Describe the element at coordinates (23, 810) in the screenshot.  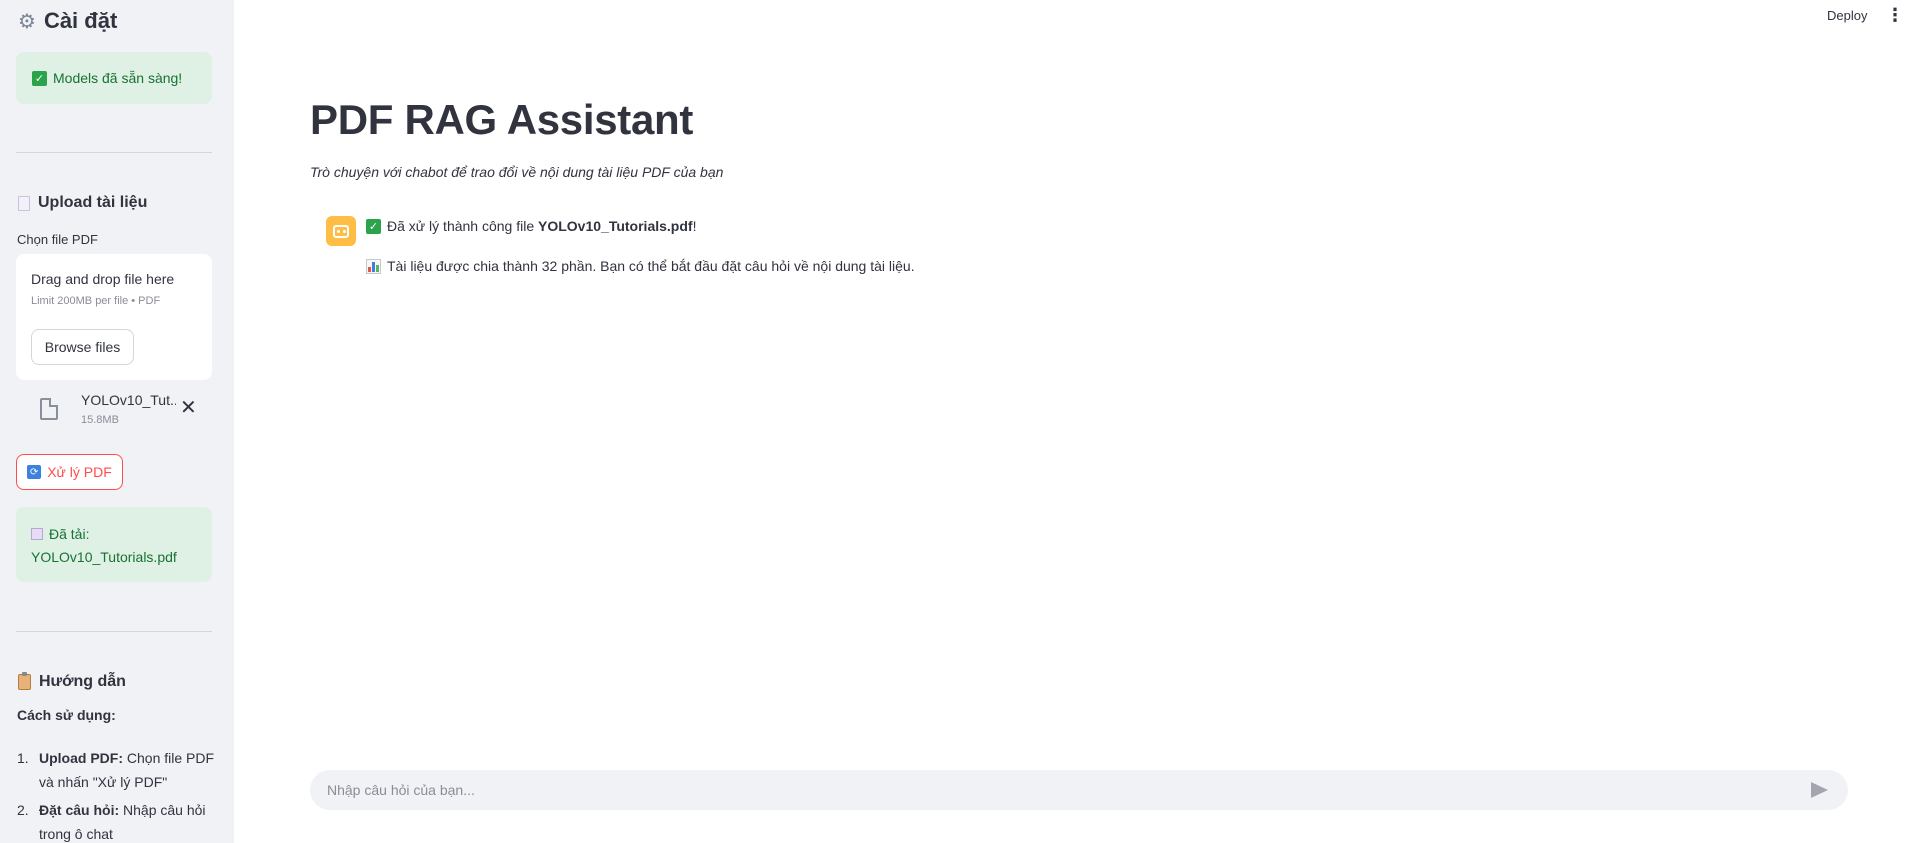
I see `step-number: 2.` at that location.